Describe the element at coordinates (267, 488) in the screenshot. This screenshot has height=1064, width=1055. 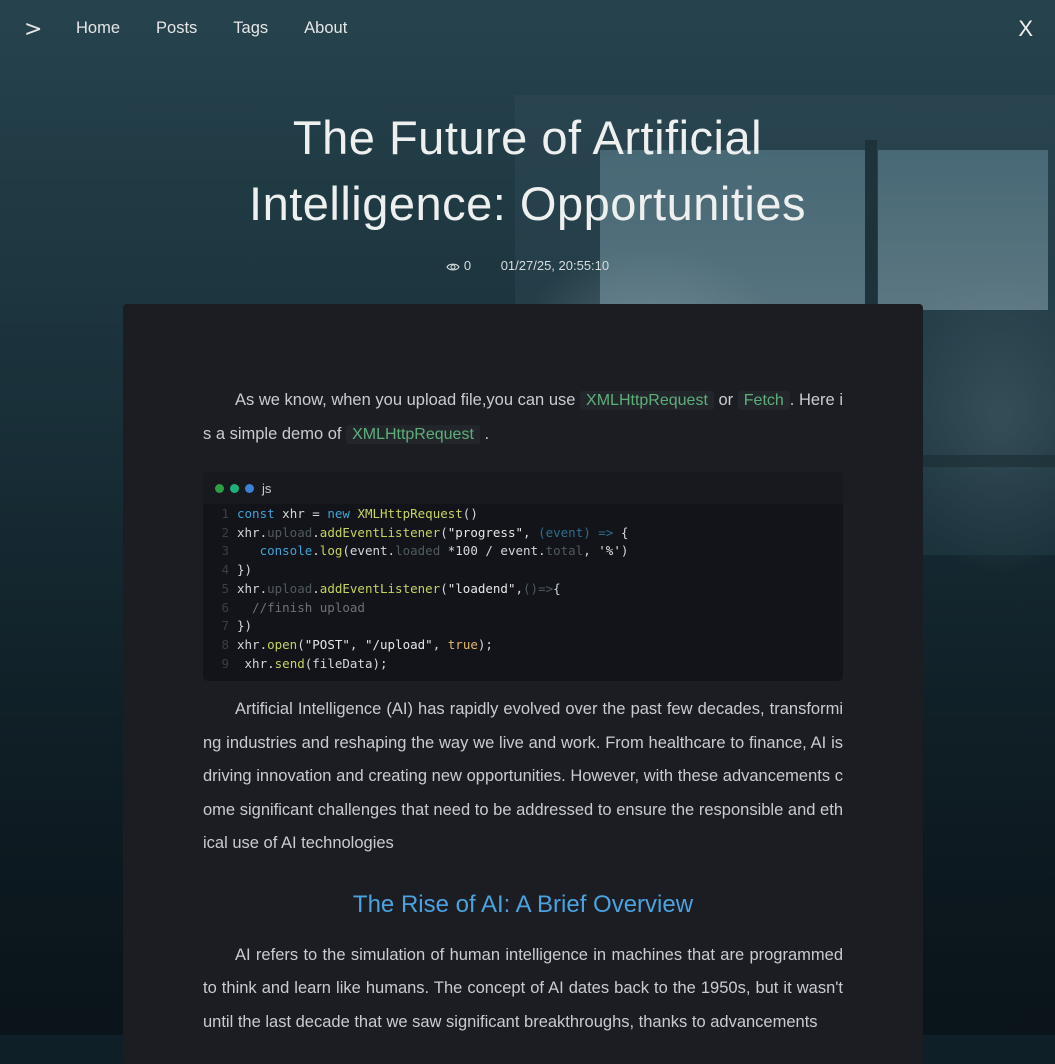
I see `code-language: js` at that location.